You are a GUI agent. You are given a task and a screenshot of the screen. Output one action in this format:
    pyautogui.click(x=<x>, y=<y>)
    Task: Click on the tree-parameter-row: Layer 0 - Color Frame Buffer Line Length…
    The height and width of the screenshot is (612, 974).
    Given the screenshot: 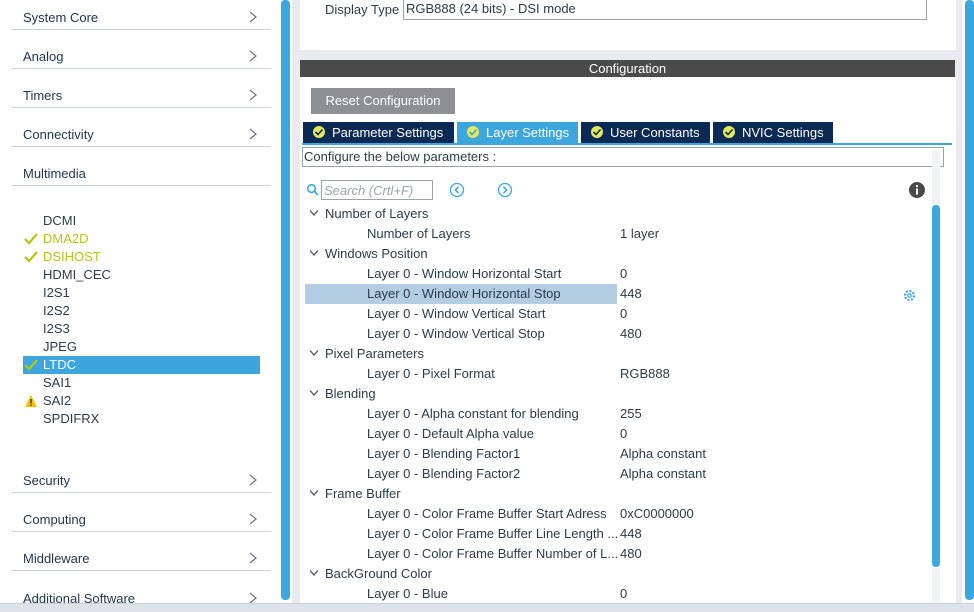 What is the action you would take?
    pyautogui.click(x=618, y=534)
    